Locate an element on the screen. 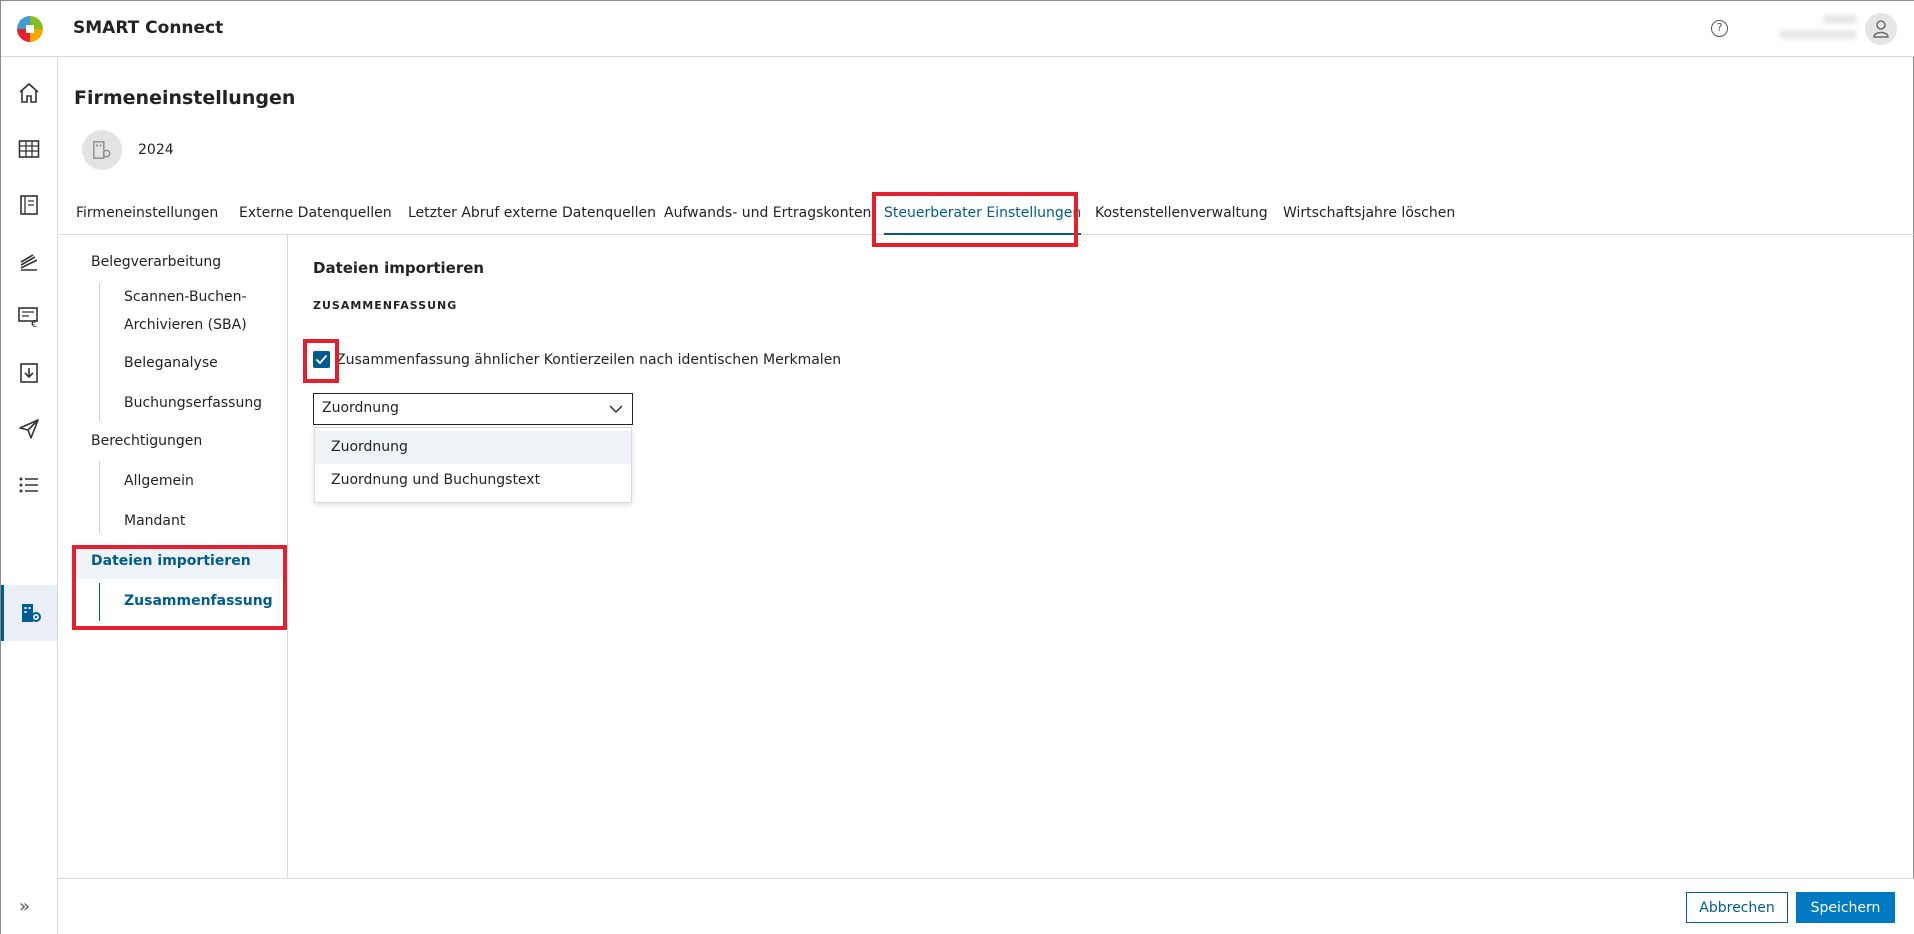  rail-download is located at coordinates (29, 373).